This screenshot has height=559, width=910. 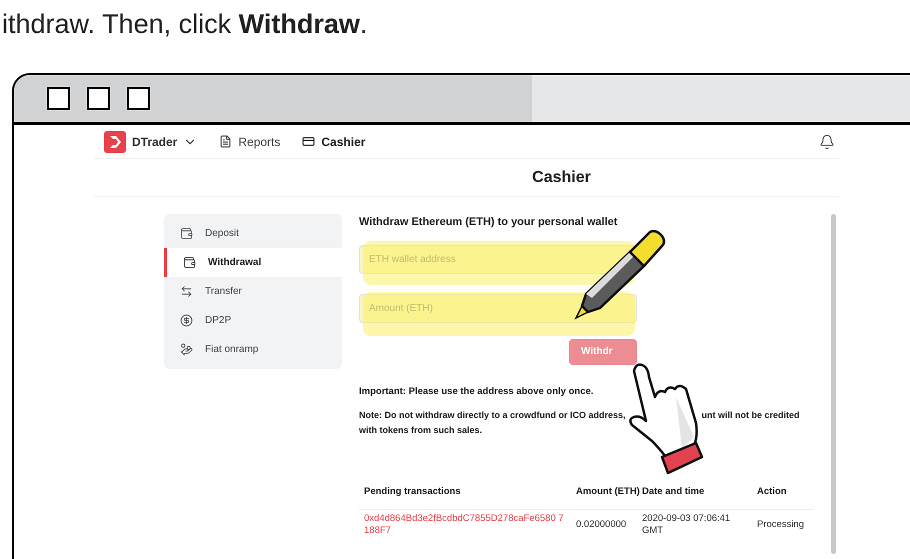 I want to click on sidebar-item: Transfer, so click(x=253, y=291).